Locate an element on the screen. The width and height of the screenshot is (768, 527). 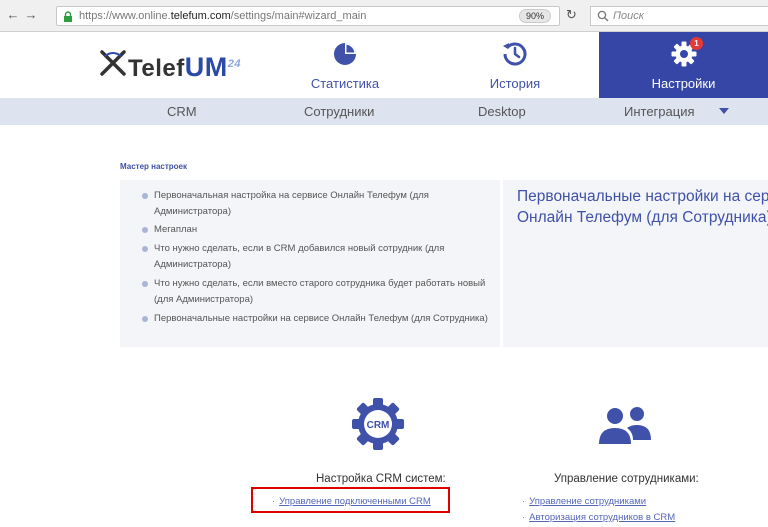
subnav-item-crm: CRM is located at coordinates (182, 111).